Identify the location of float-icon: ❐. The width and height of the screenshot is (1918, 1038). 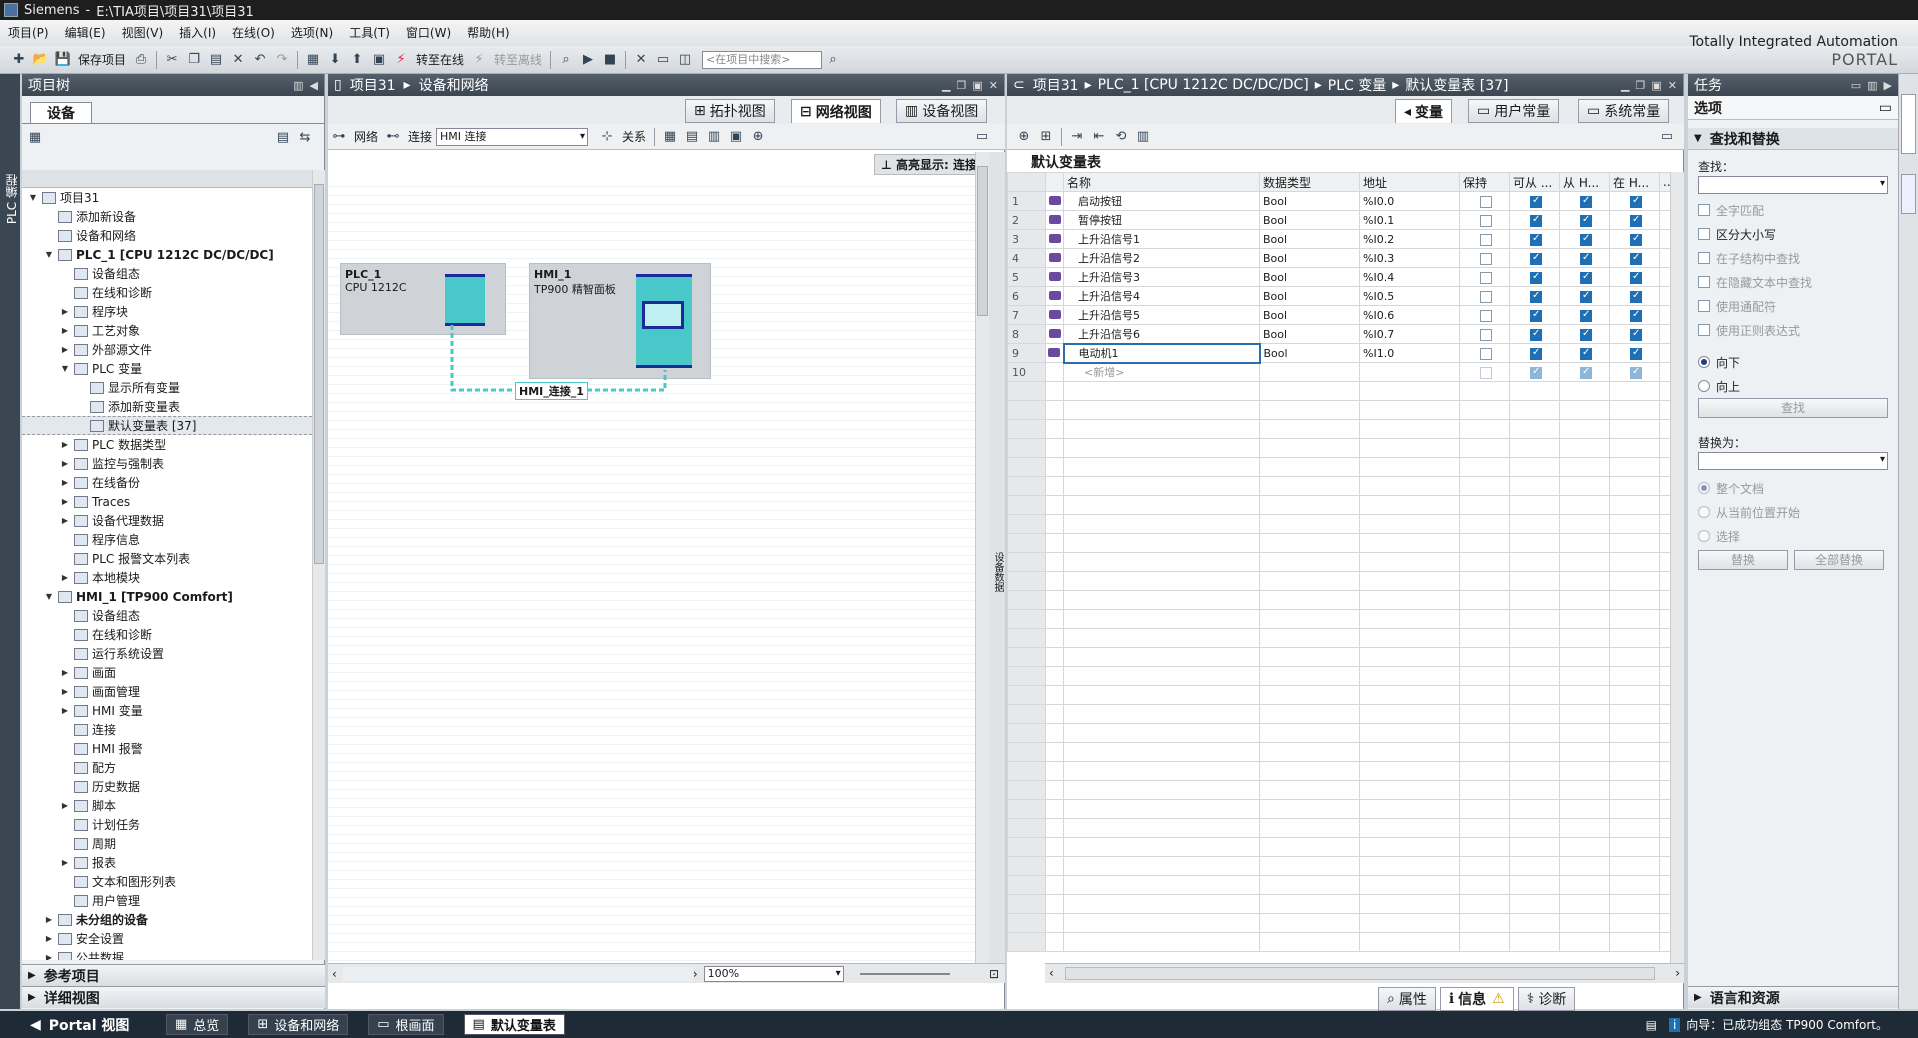
(1641, 85).